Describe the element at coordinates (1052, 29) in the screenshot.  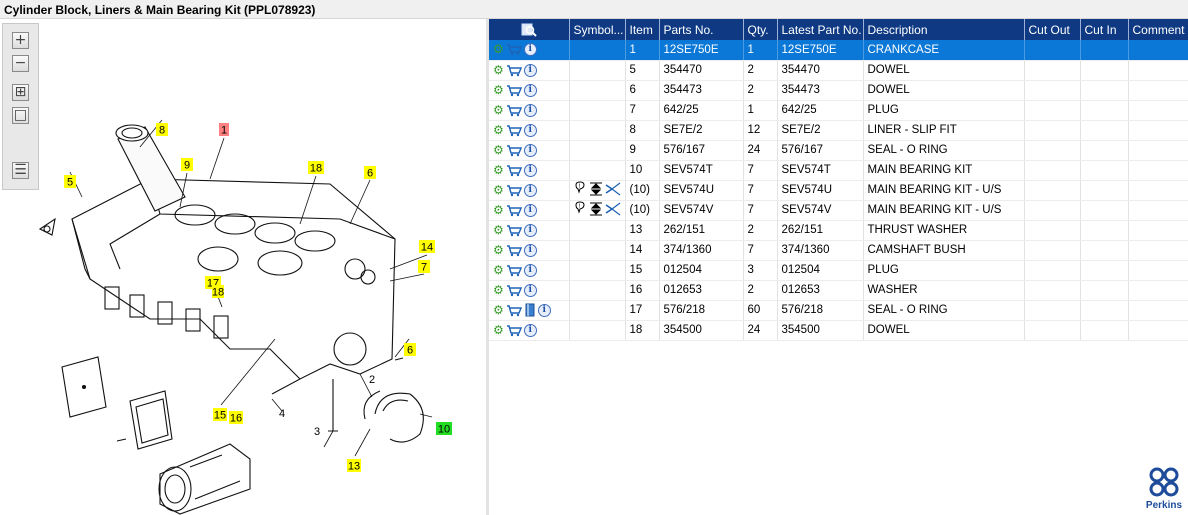
I see `column-header-cut-out: Cut Out` at that location.